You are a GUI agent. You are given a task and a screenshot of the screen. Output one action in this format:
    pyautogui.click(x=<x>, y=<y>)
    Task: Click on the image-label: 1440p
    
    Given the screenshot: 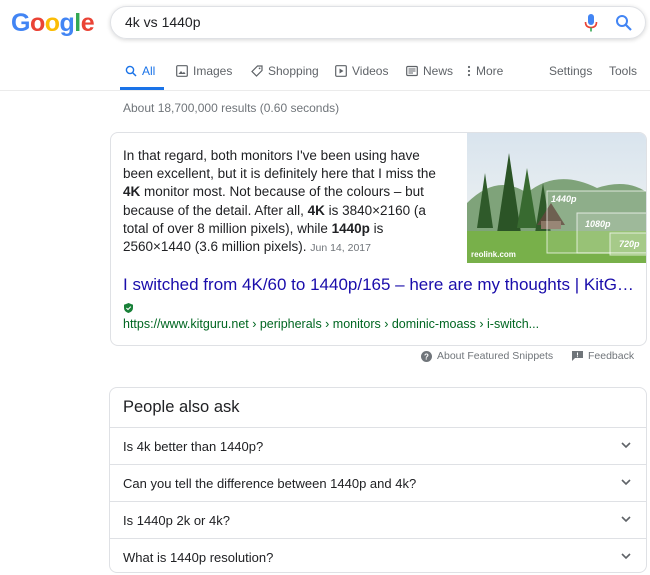 What is the action you would take?
    pyautogui.click(x=564, y=199)
    